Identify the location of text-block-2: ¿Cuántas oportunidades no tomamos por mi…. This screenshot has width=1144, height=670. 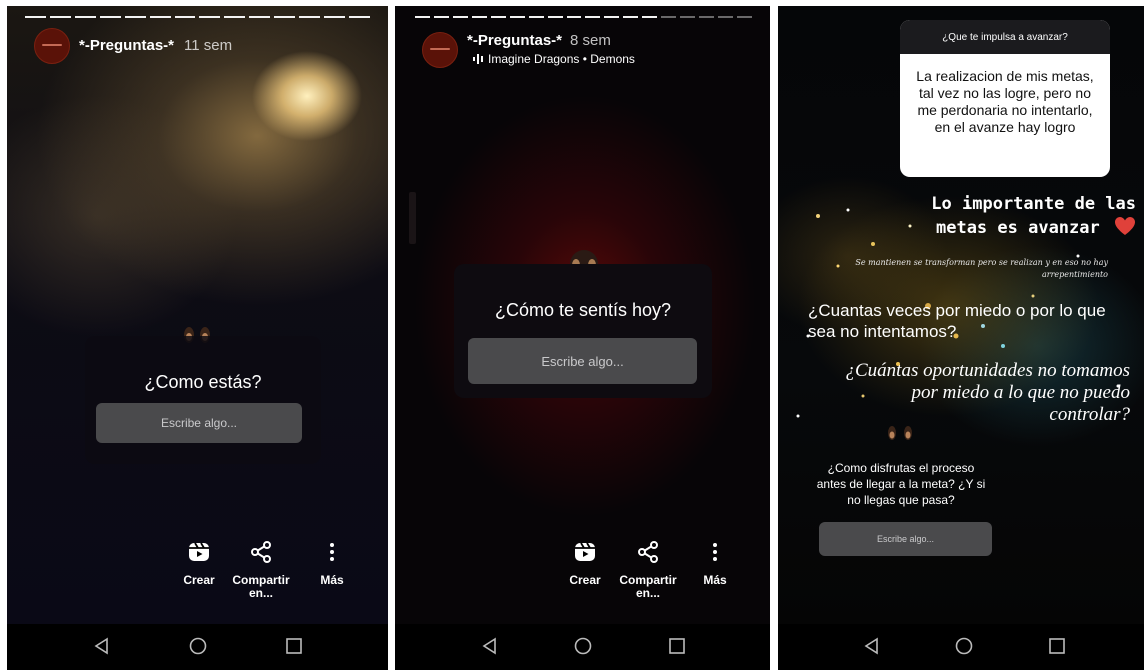
(988, 392).